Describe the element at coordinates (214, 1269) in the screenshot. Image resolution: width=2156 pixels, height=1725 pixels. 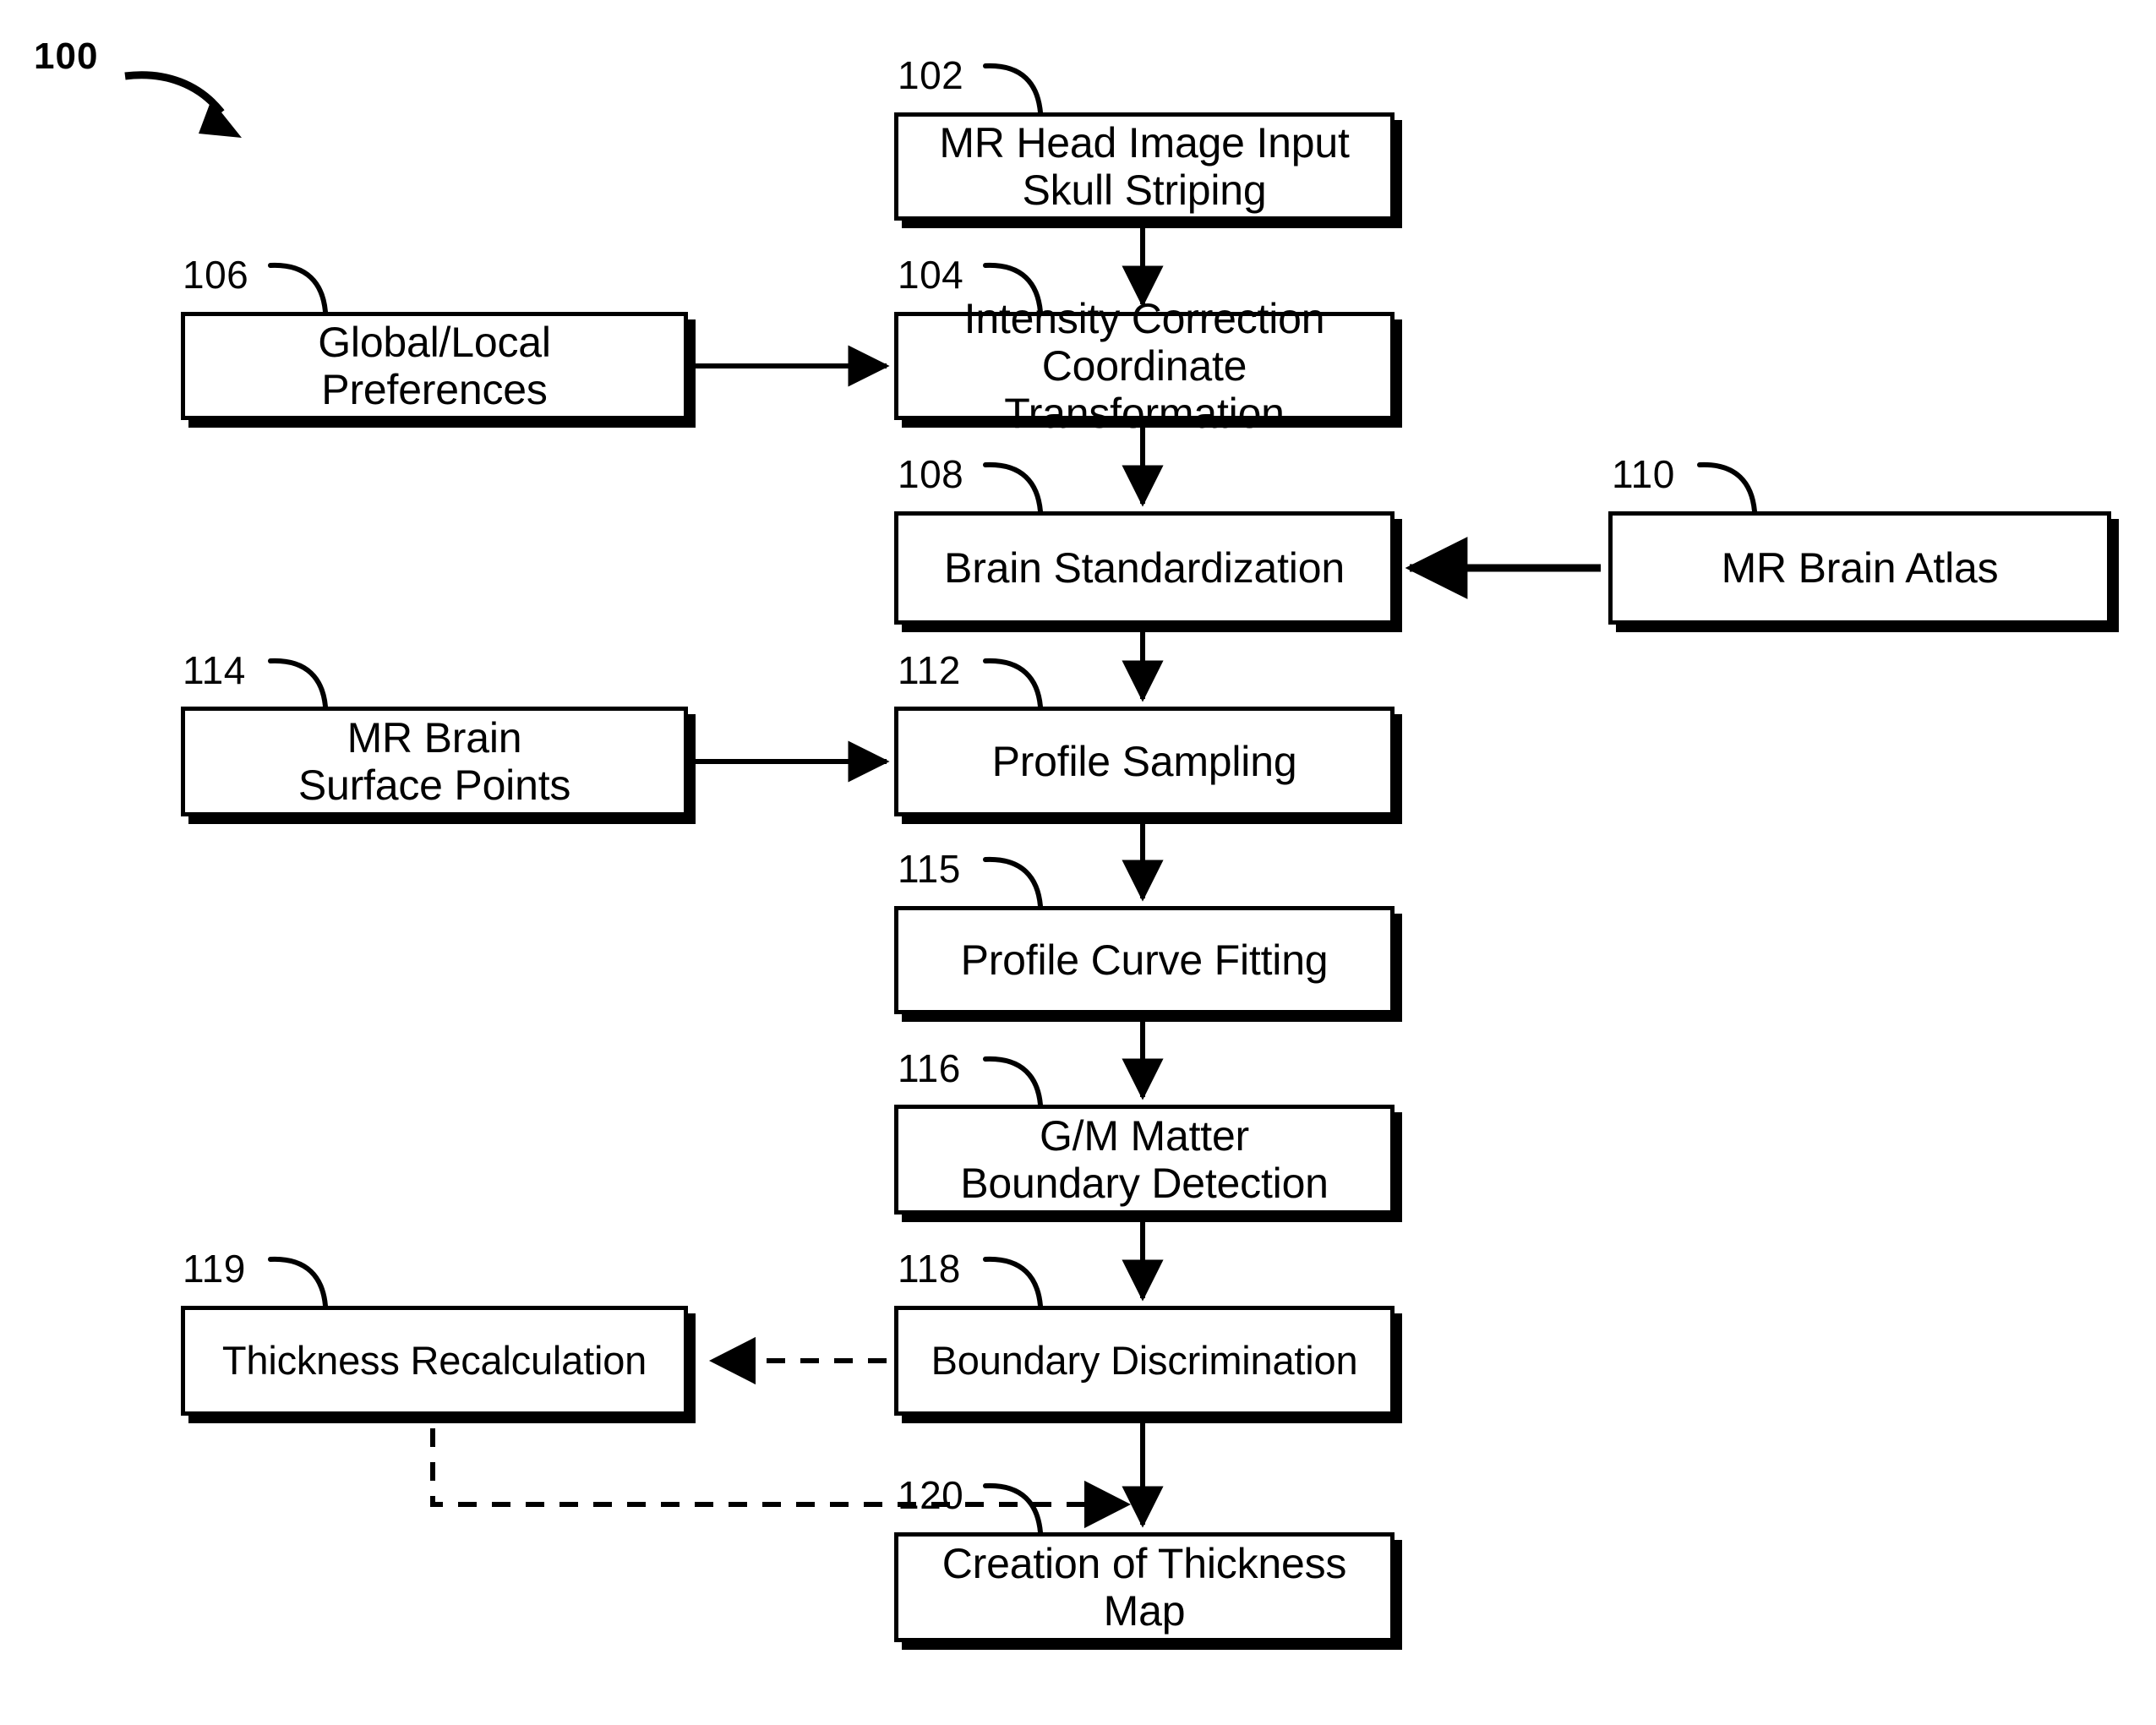
I see `ref-numeral-119: 119` at that location.